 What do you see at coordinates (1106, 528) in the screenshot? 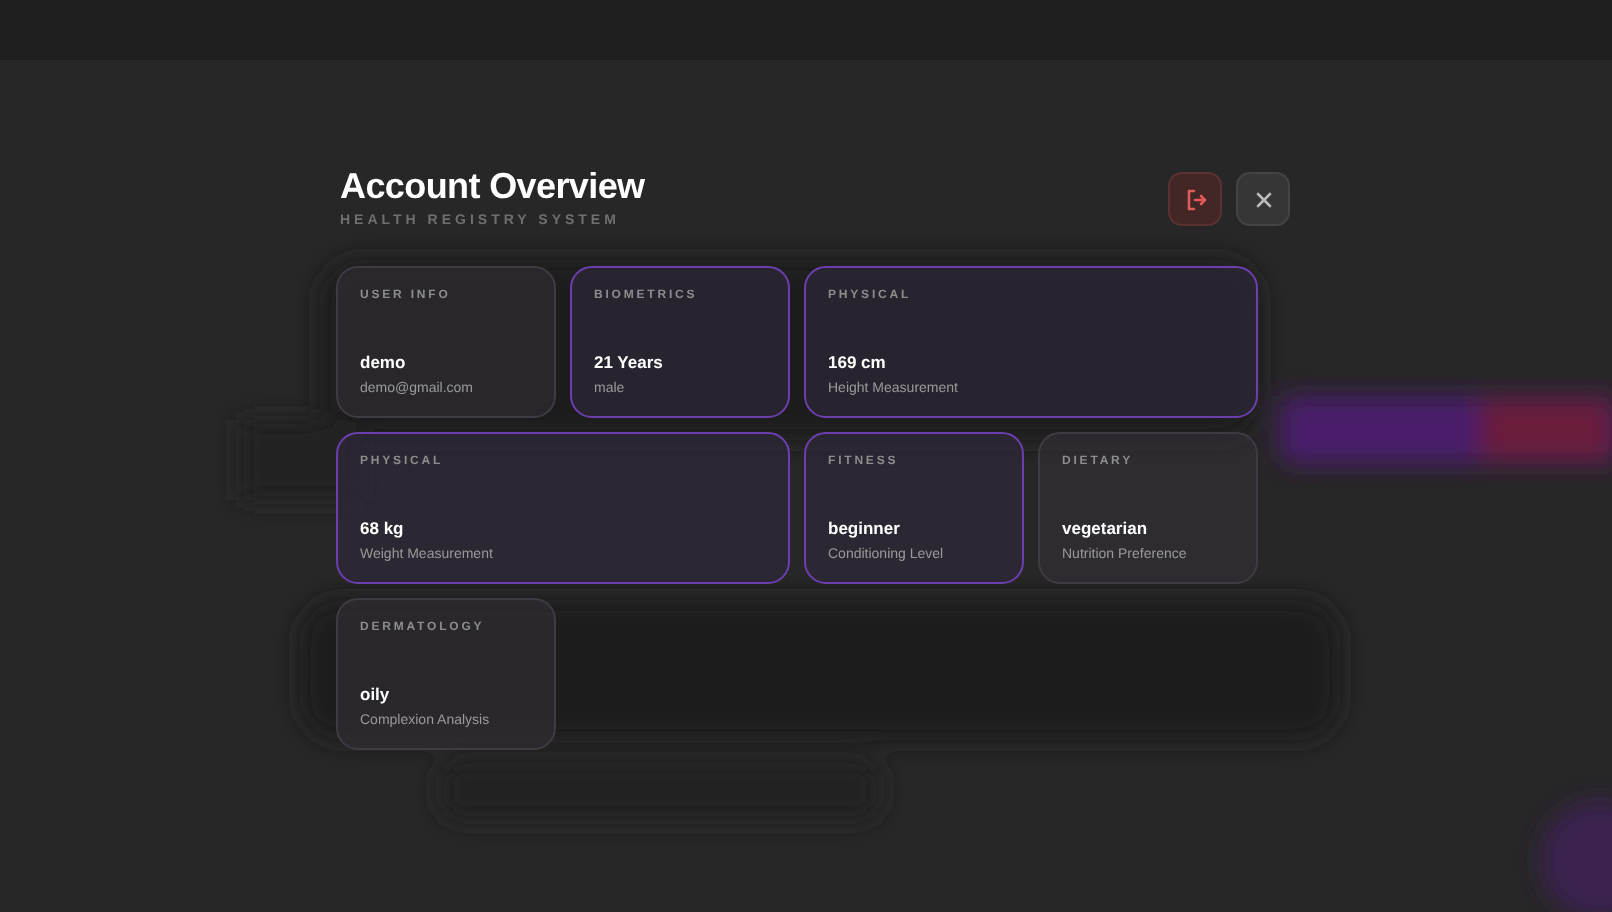
I see `card-value: vegetarian` at bounding box center [1106, 528].